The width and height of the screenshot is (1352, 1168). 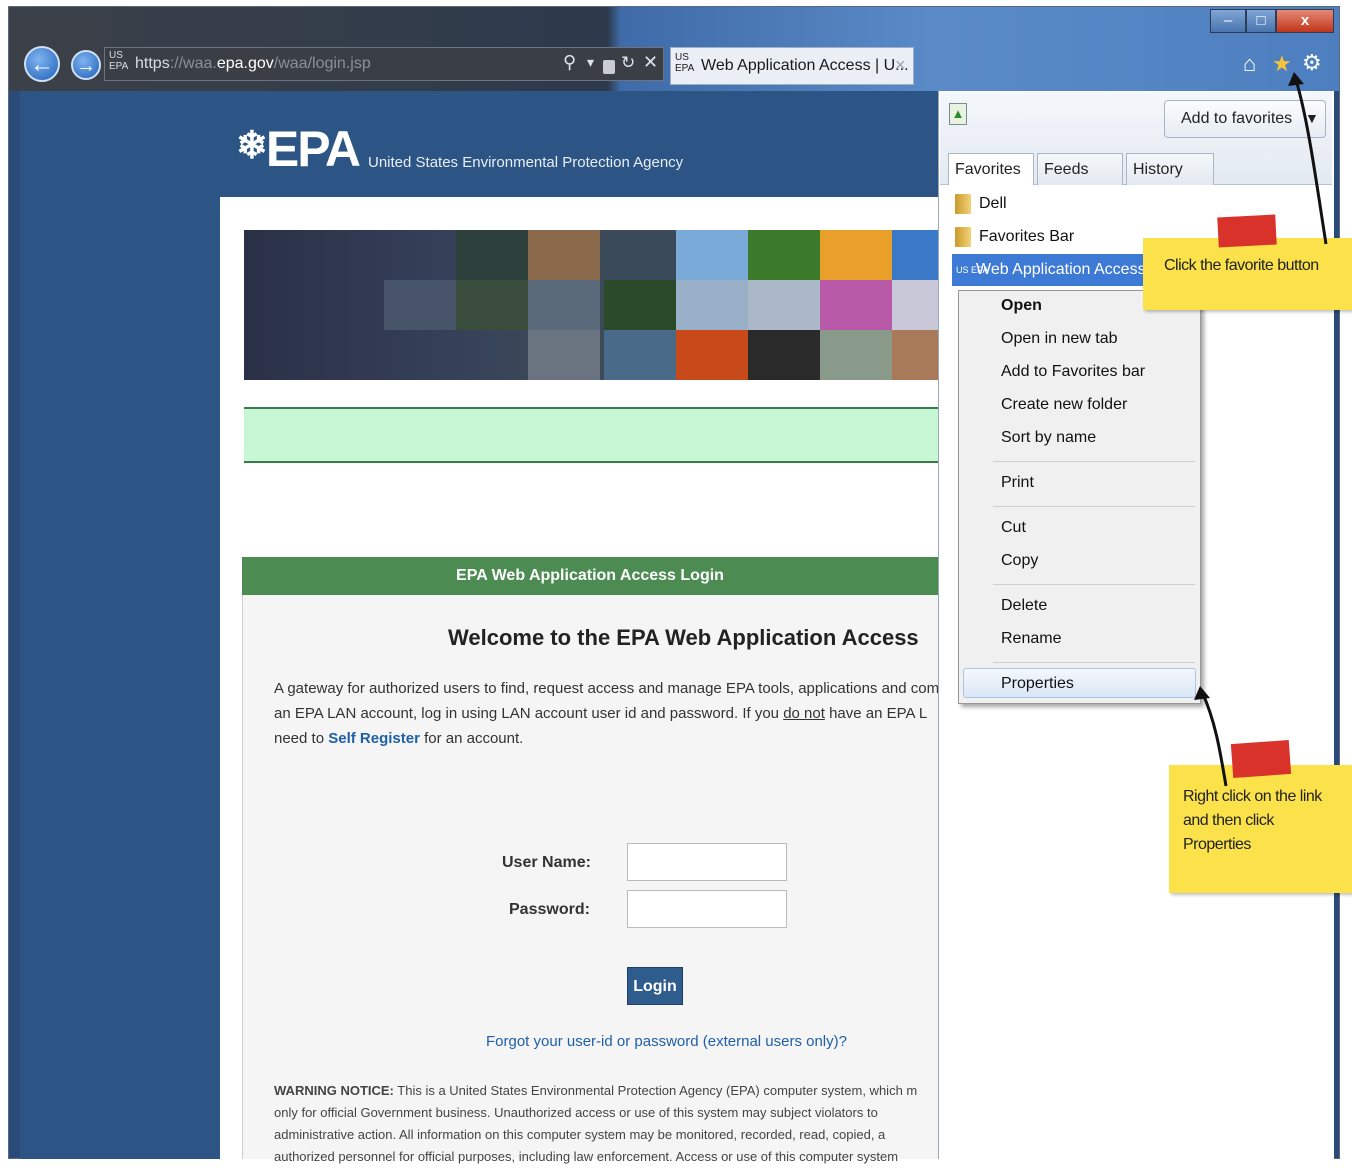 I want to click on arrow-to-properties, so click(x=1214, y=739).